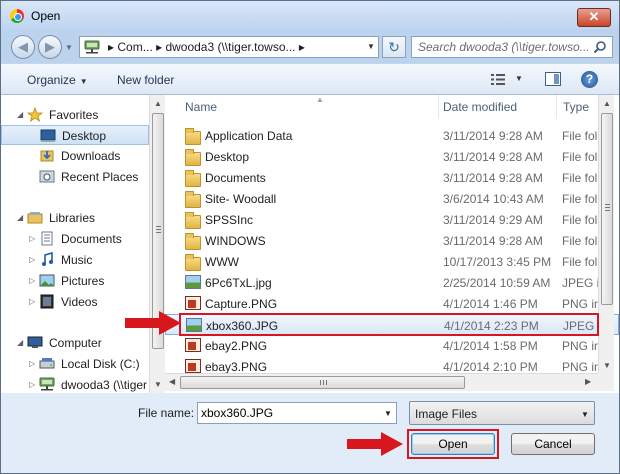 The height and width of the screenshot is (474, 620). Describe the element at coordinates (50, 47) in the screenshot. I see `forward-button: ▶` at that location.